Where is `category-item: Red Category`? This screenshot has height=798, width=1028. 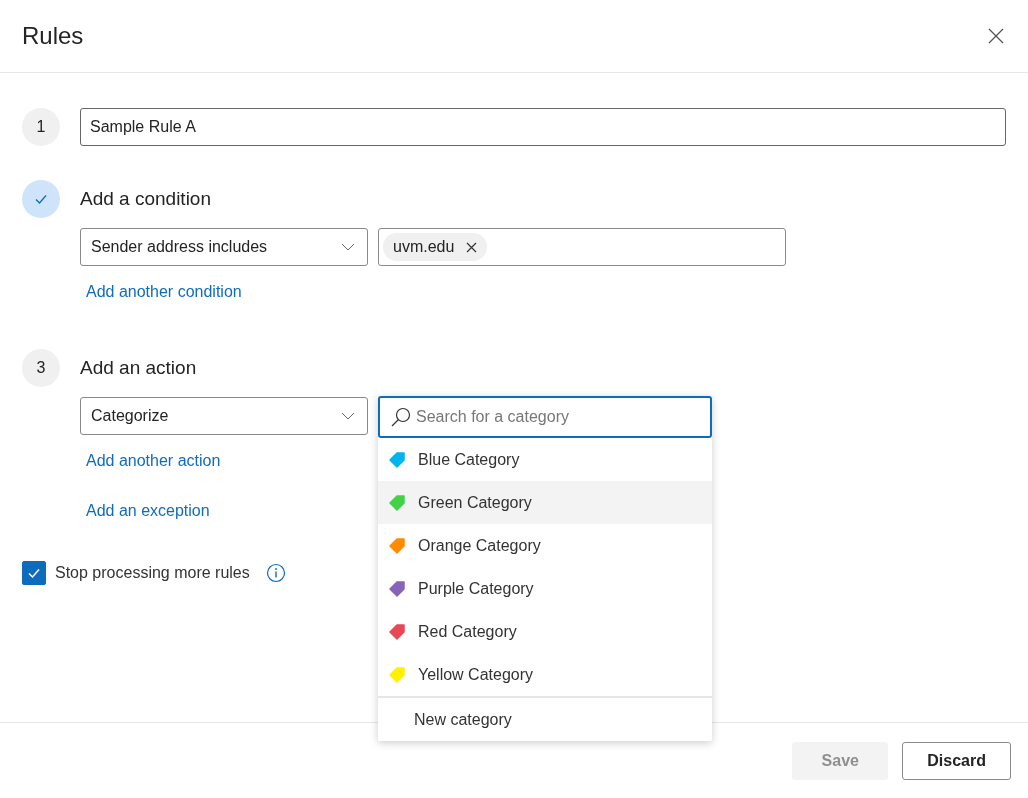 category-item: Red Category is located at coordinates (545, 631).